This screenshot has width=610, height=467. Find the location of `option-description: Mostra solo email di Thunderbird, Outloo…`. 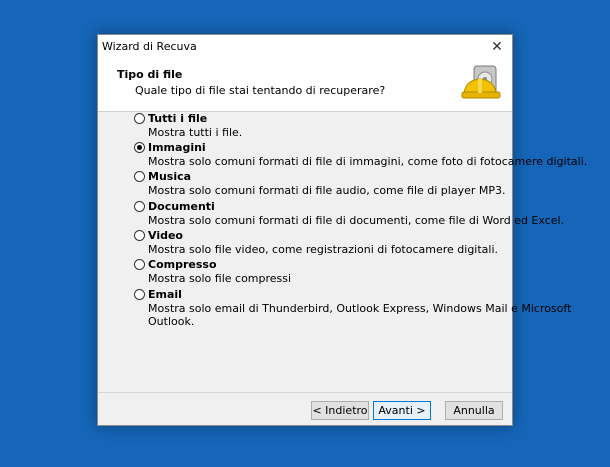

option-description: Mostra solo email di Thunderbird, Outloo… is located at coordinates (360, 308).